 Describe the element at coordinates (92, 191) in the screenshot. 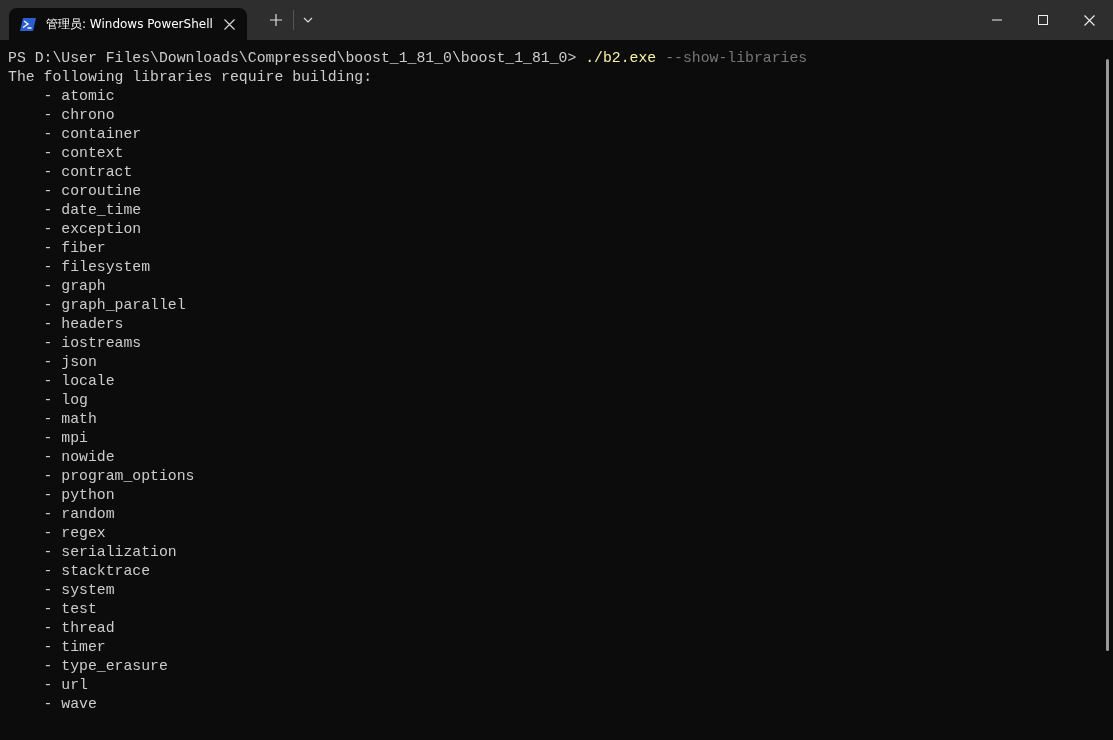

I see `library-item: - coroutine` at that location.